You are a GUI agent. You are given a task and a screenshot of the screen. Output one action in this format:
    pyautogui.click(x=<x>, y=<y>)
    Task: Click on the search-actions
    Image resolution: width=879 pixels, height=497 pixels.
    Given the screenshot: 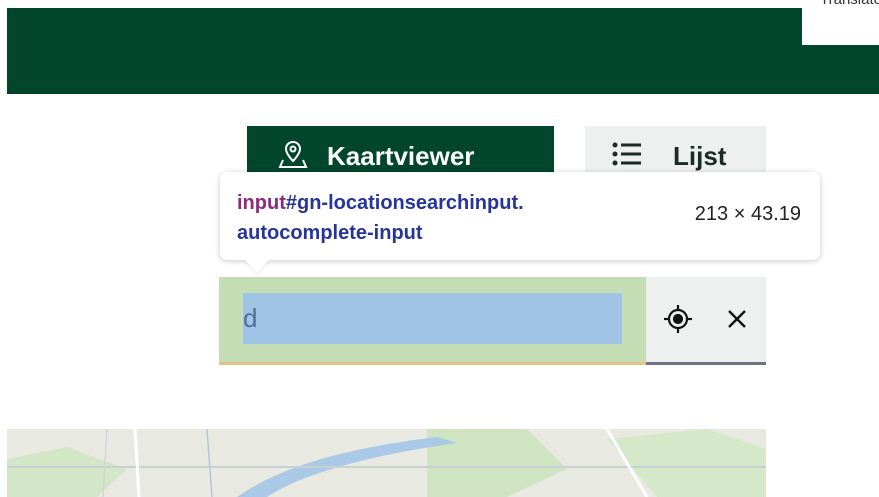 What is the action you would take?
    pyautogui.click(x=706, y=321)
    